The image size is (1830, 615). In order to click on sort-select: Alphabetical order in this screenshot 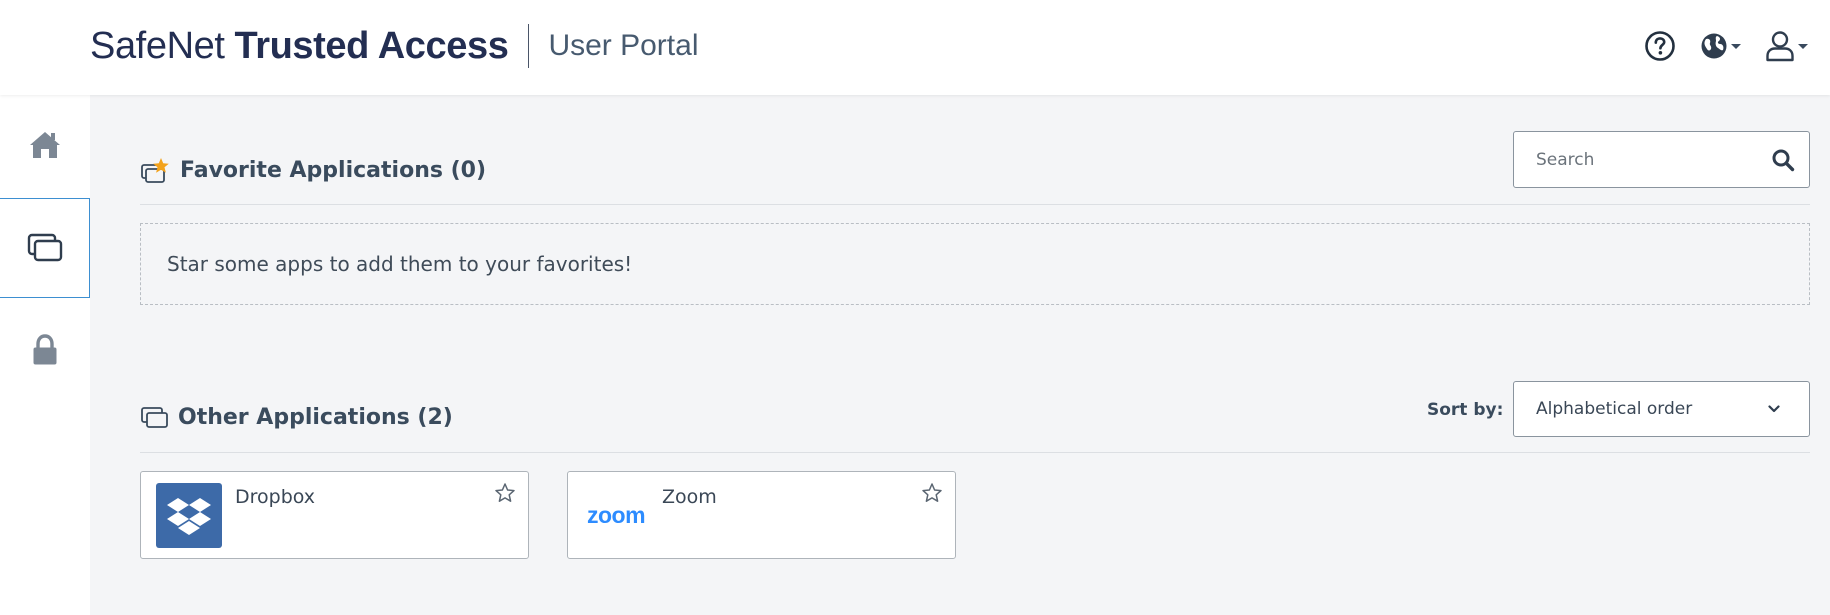, I will do `click(1661, 409)`.